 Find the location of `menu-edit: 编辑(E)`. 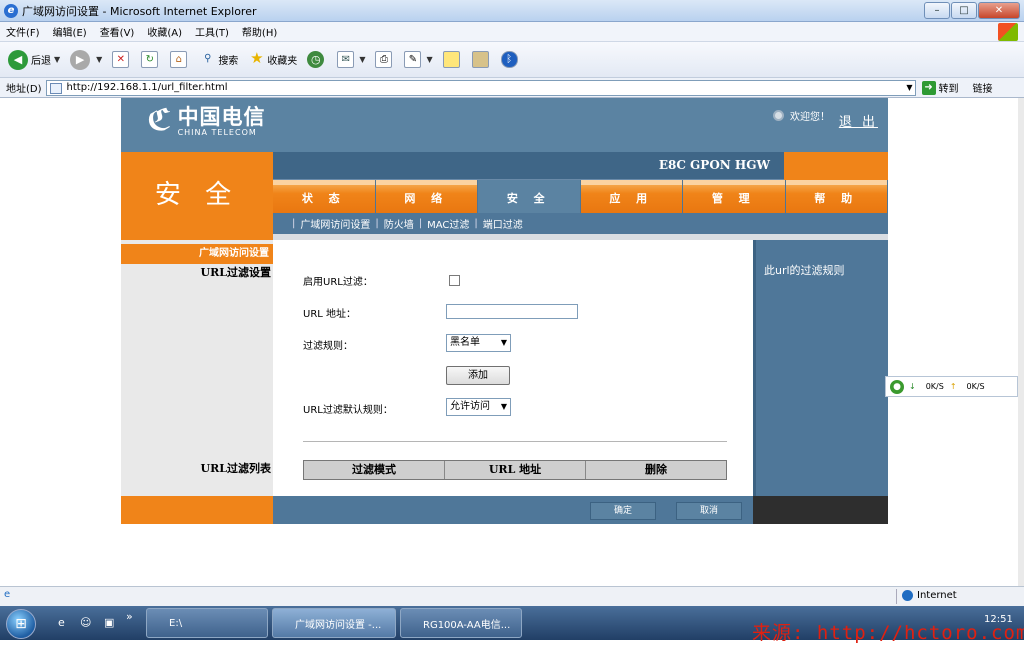

menu-edit: 编辑(E) is located at coordinates (70, 31).